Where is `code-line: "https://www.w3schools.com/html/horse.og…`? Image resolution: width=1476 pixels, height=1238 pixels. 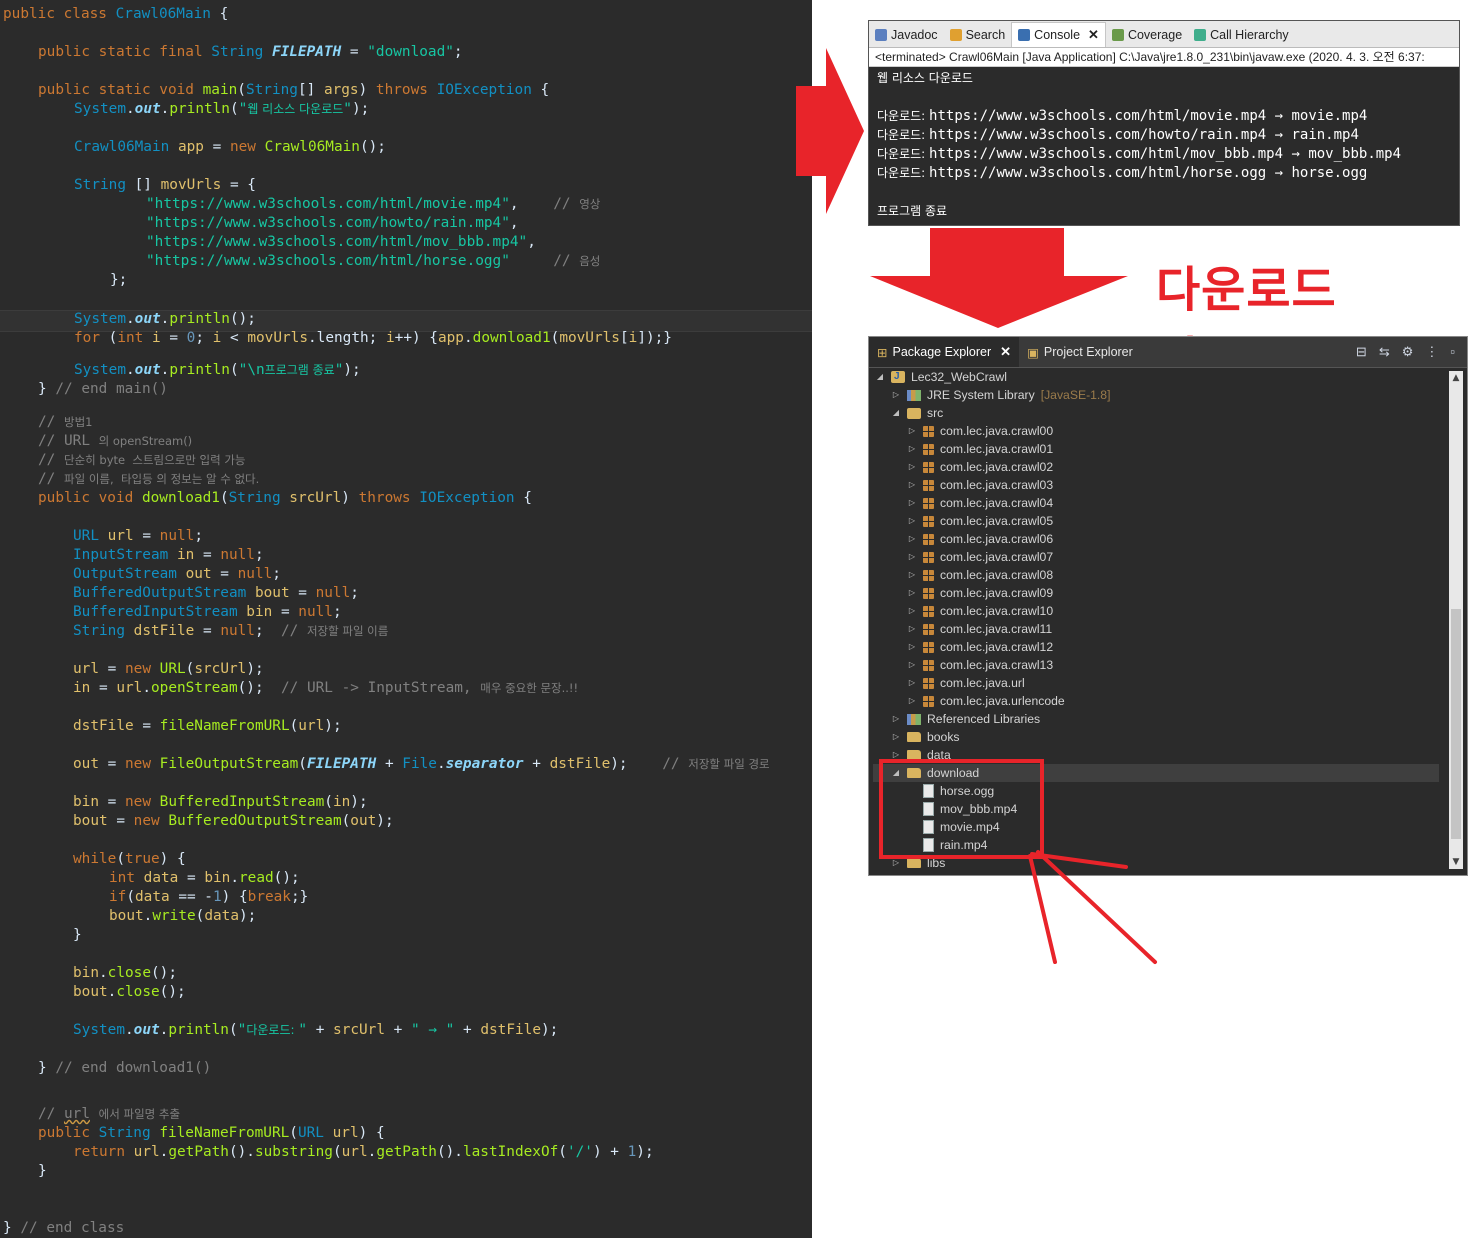
code-line: "https://www.w3schools.com/html/horse.og… is located at coordinates (373, 261).